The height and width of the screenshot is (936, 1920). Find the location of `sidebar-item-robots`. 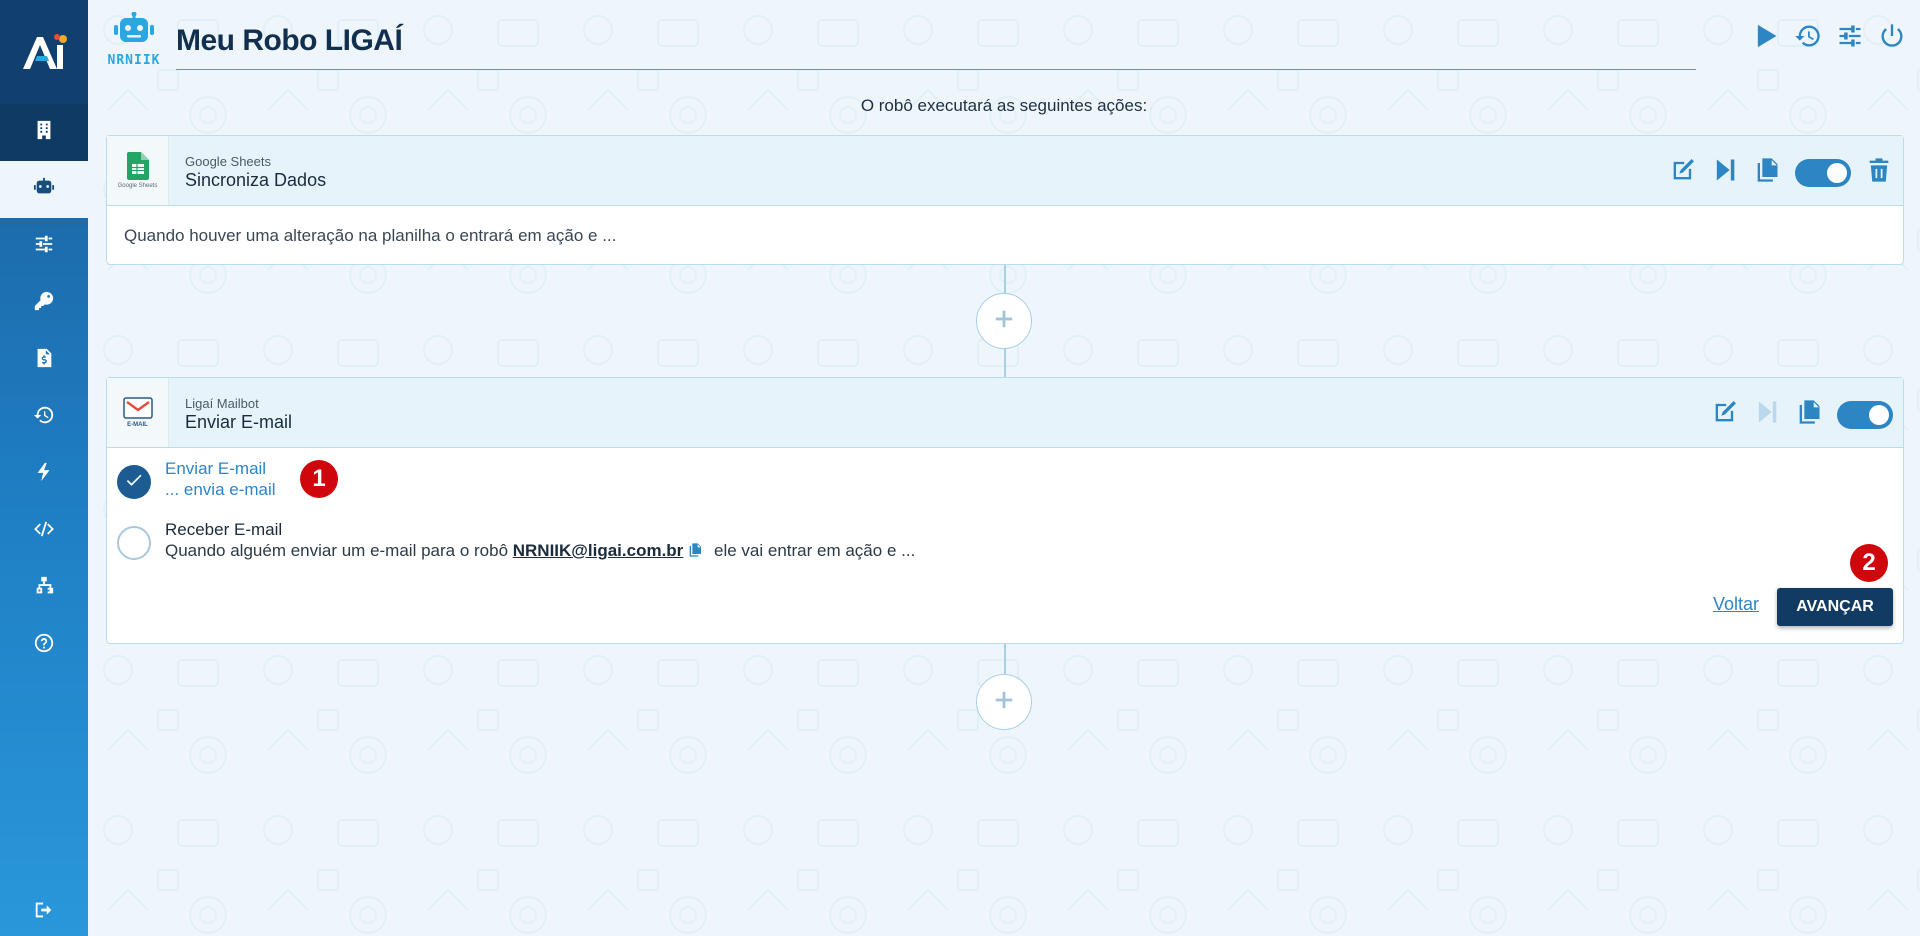

sidebar-item-robots is located at coordinates (44, 189).